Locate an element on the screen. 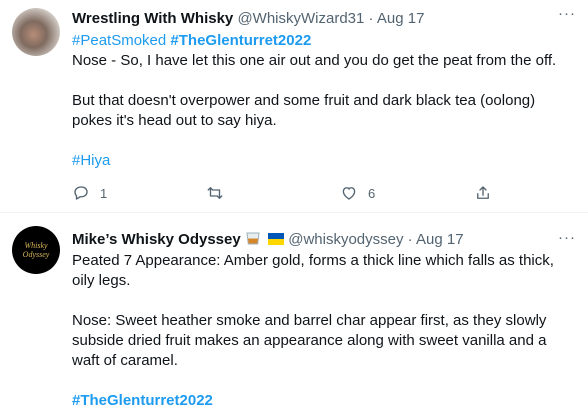 This screenshot has width=588, height=420. retweet-icon is located at coordinates (215, 193).